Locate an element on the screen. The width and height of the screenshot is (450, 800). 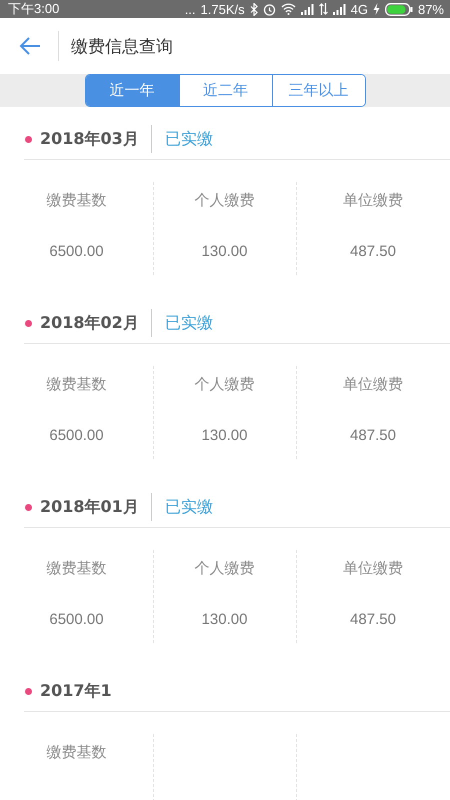
page-title: 缴费信息查询 is located at coordinates (122, 47).